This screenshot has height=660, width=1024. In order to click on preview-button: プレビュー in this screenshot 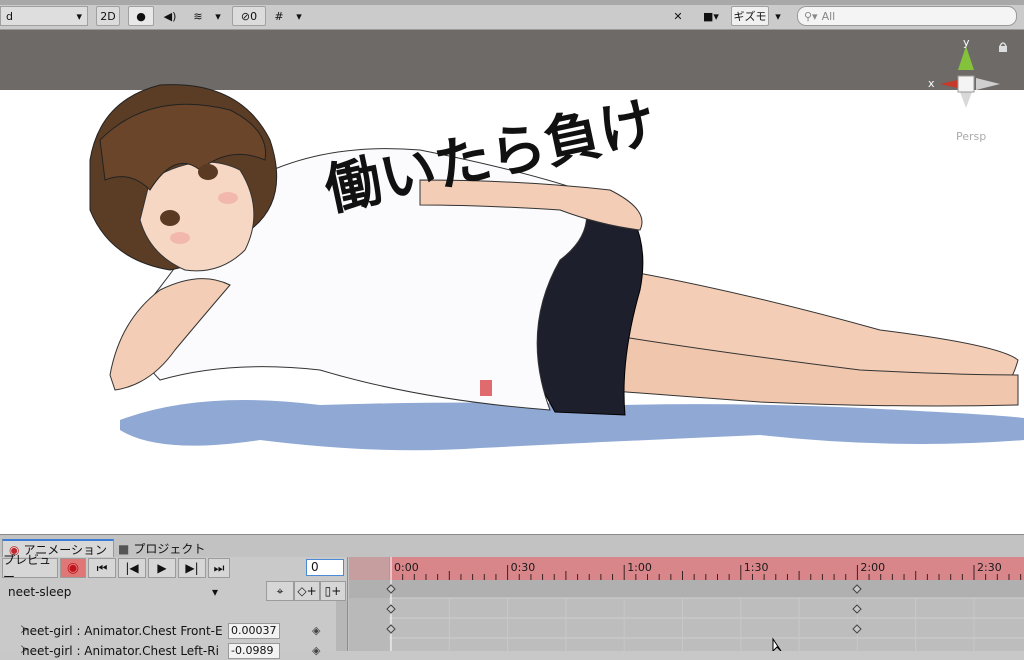, I will do `click(30, 568)`.